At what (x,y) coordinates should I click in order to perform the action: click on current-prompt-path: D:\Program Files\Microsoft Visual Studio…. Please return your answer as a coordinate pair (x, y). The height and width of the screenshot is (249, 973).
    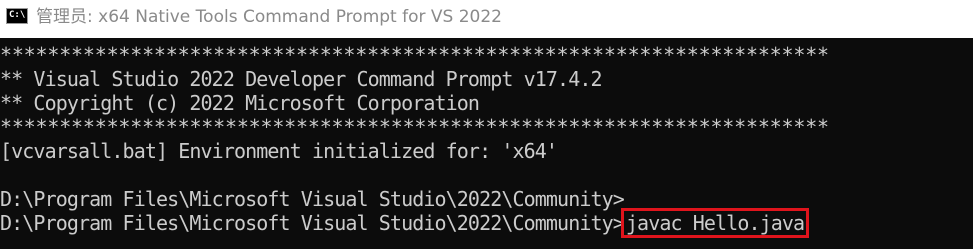
    Looking at the image, I should click on (312, 223).